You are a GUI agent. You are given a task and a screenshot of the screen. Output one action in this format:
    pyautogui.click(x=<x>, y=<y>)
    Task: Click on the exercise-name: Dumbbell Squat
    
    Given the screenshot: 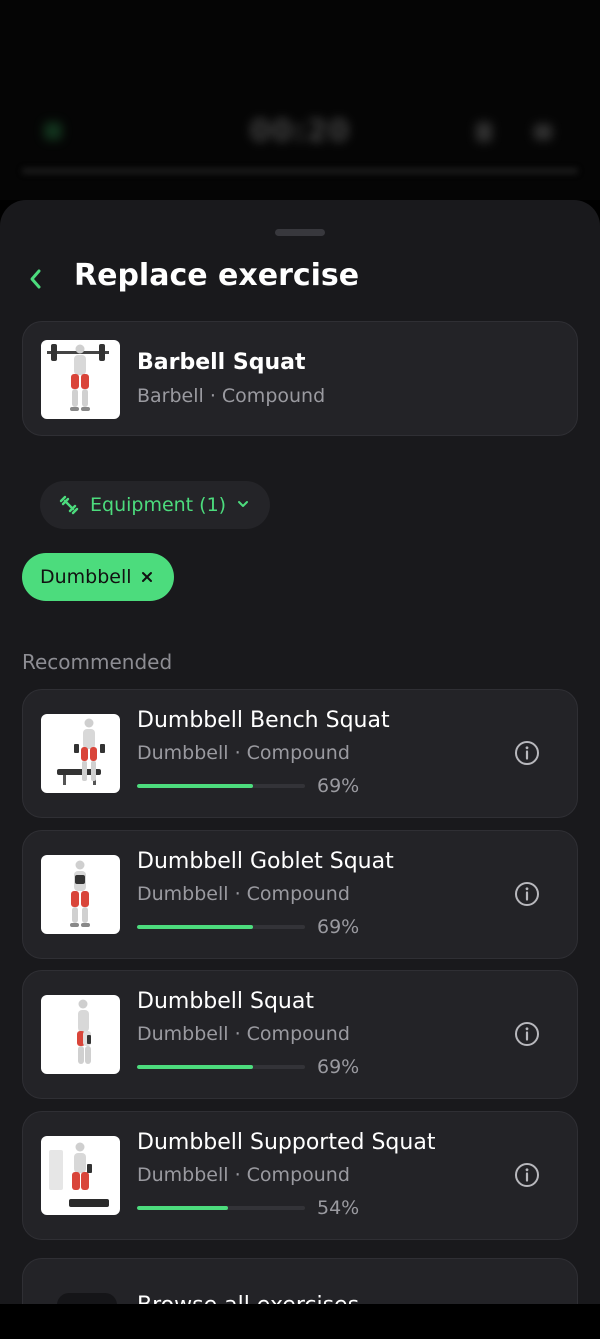 What is the action you would take?
    pyautogui.click(x=225, y=1001)
    